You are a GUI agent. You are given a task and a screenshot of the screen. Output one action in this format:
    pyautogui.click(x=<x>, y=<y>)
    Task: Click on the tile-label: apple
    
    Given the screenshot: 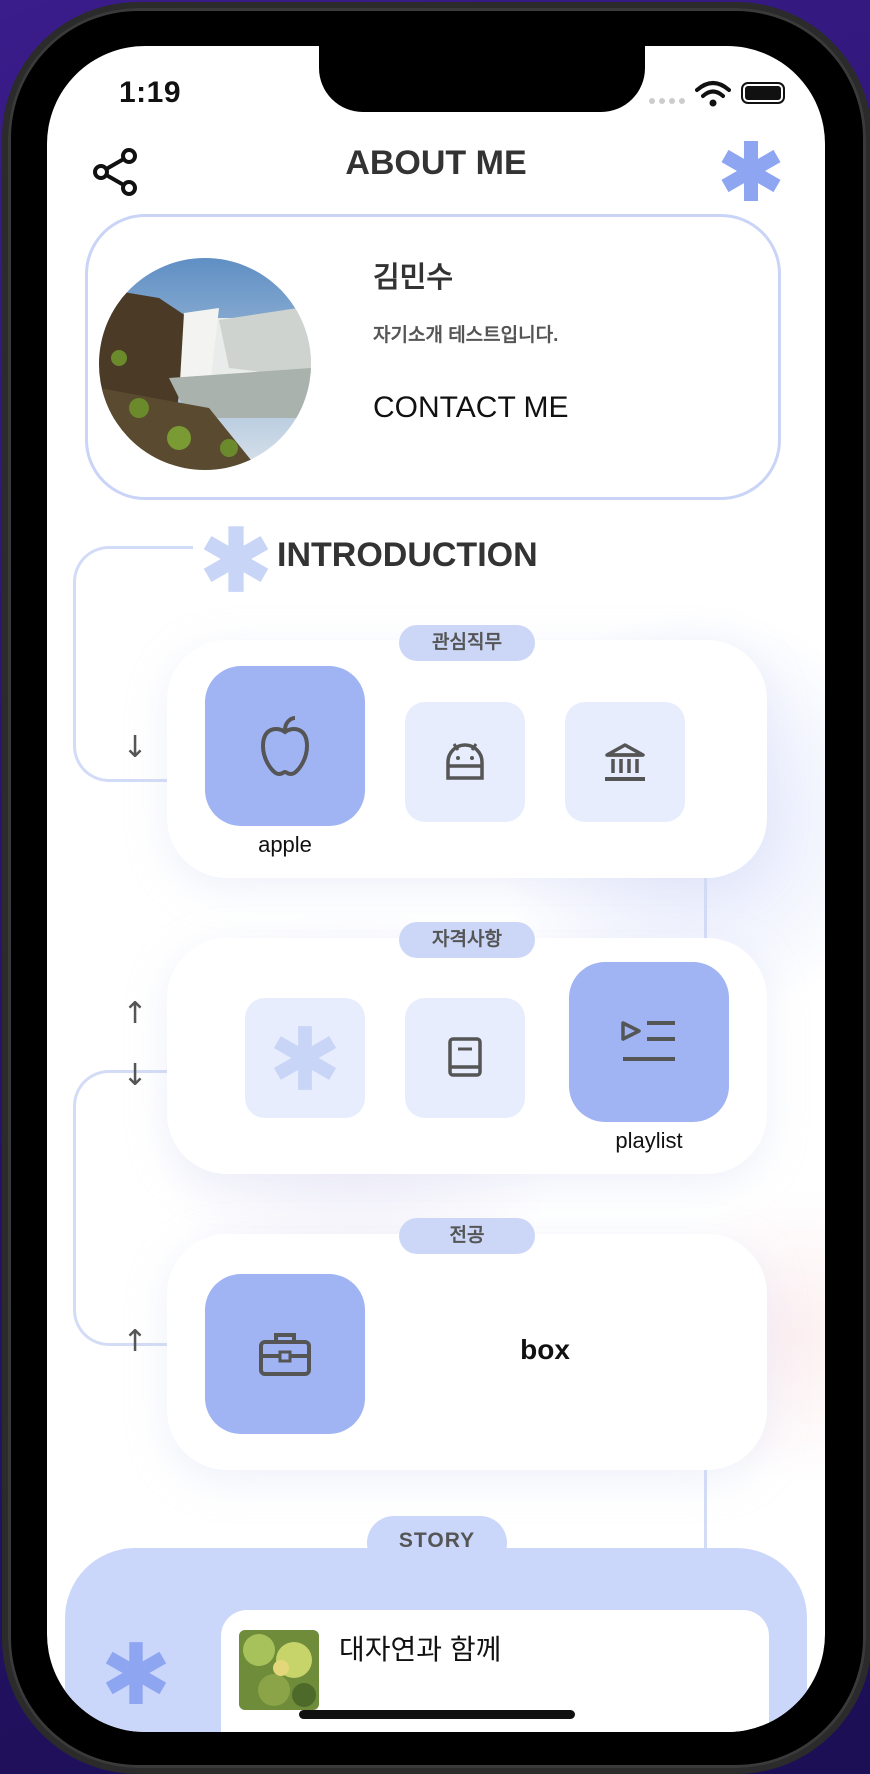 What is the action you would take?
    pyautogui.click(x=285, y=844)
    